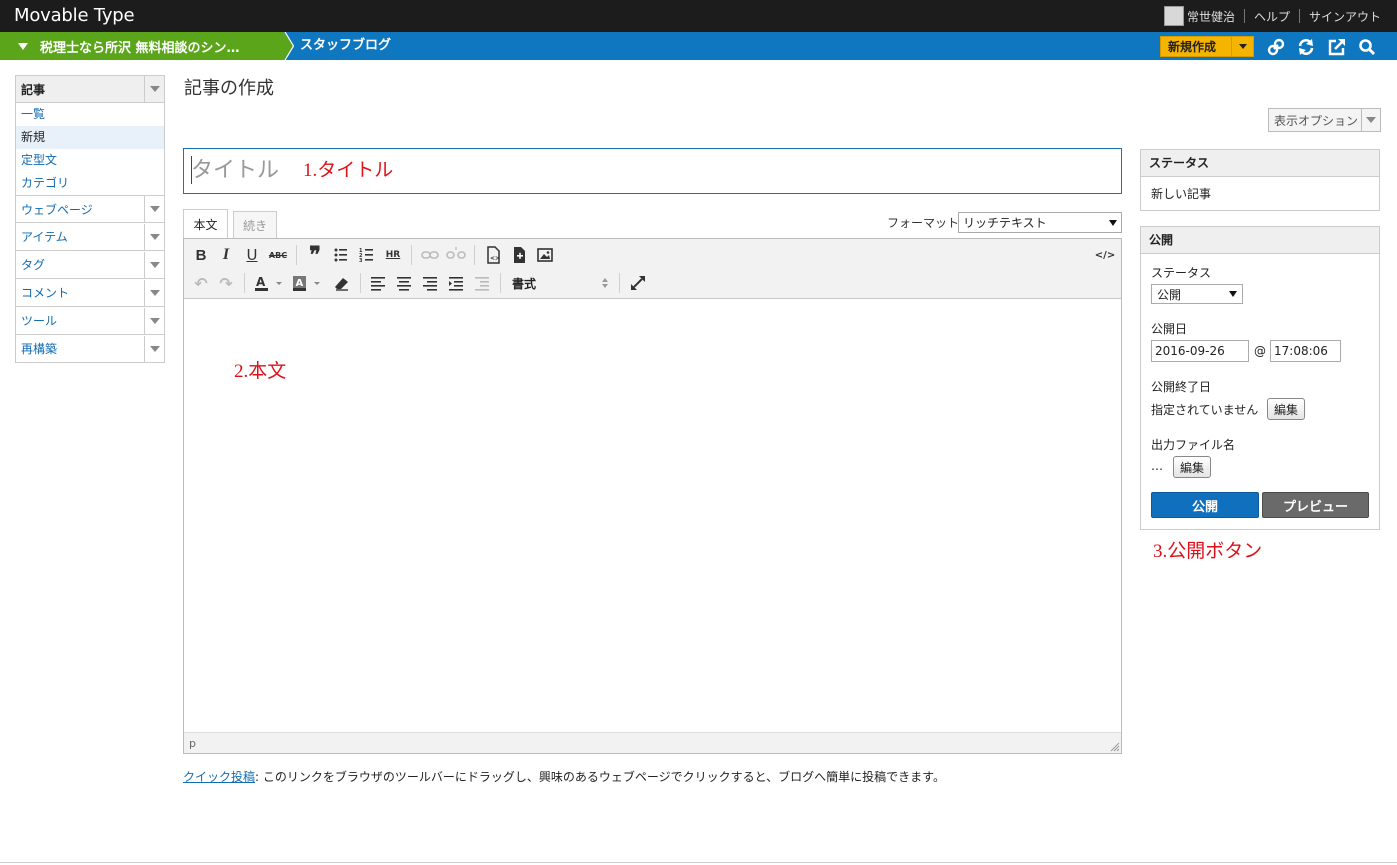  What do you see at coordinates (90, 321) in the screenshot?
I see `sidebar-item-tools: ツール` at bounding box center [90, 321].